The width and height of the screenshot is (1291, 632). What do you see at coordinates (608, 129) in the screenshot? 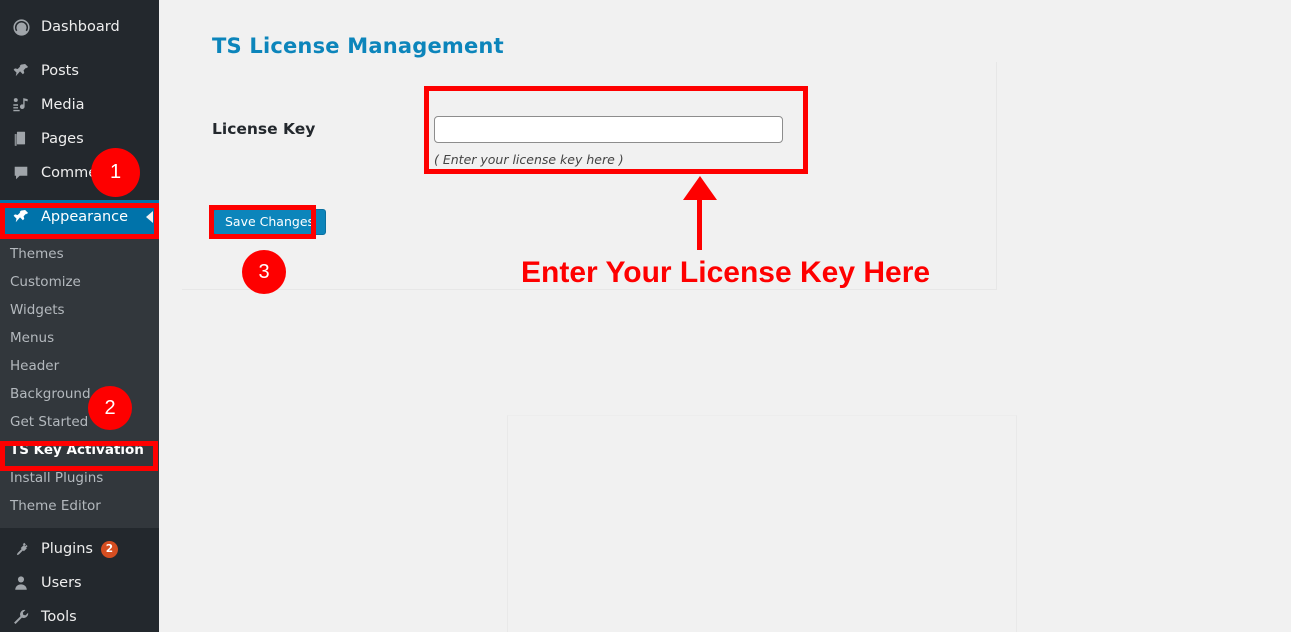
I see `license-key-input` at bounding box center [608, 129].